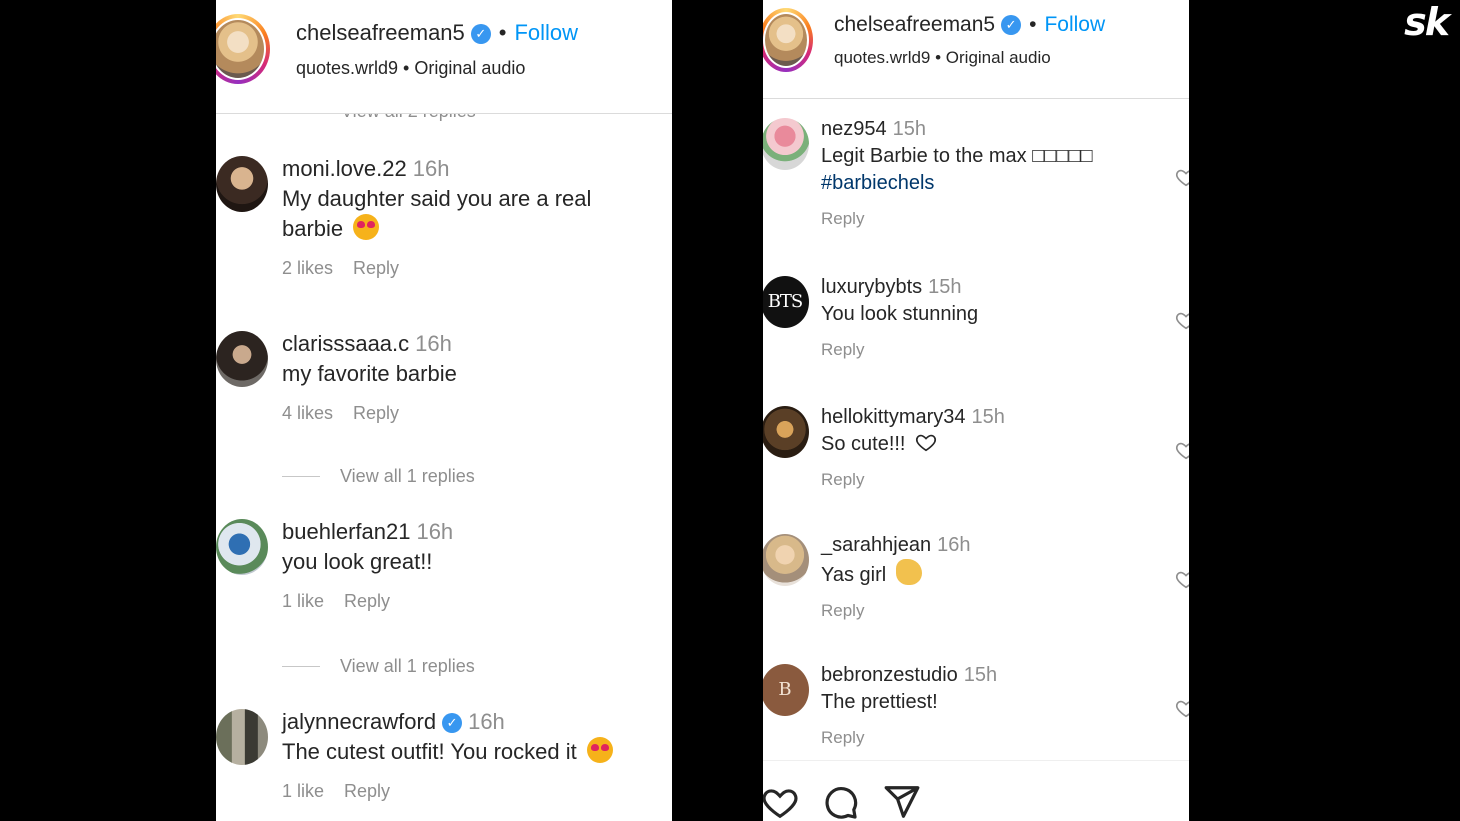 Image resolution: width=1460 pixels, height=821 pixels. What do you see at coordinates (840, 802) in the screenshot?
I see `comment-icon` at bounding box center [840, 802].